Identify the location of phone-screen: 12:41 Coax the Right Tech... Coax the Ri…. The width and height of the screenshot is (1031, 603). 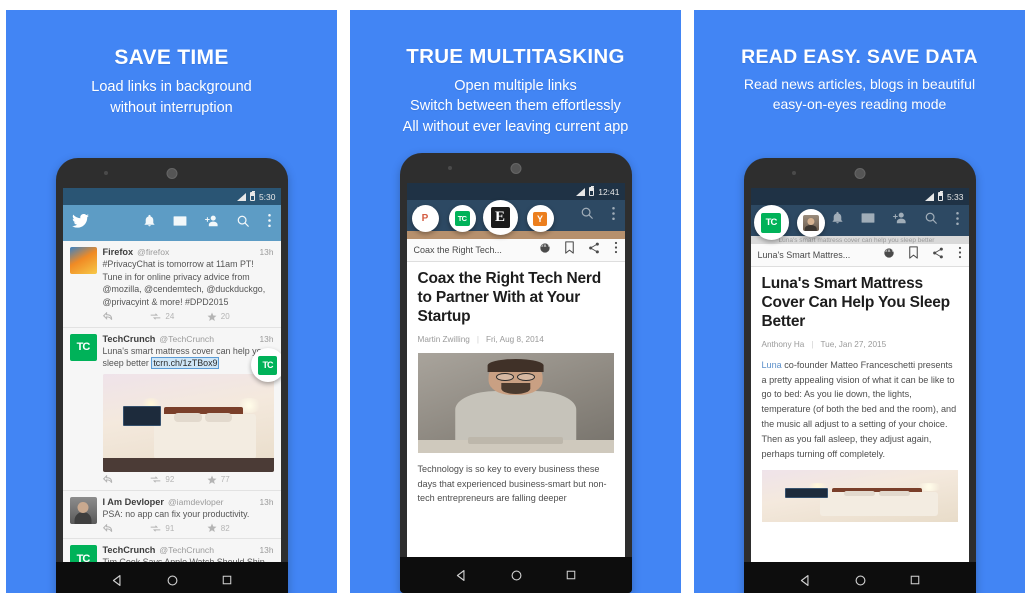
(515, 370).